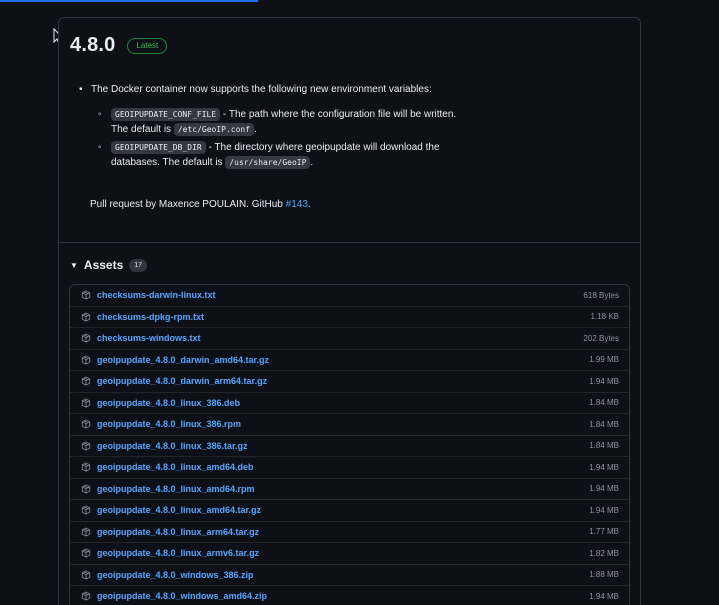 The image size is (719, 605). What do you see at coordinates (349, 403) in the screenshot?
I see `asset-row: geoipupdate_4.8.0_linux_386.deb 1.84 MB` at bounding box center [349, 403].